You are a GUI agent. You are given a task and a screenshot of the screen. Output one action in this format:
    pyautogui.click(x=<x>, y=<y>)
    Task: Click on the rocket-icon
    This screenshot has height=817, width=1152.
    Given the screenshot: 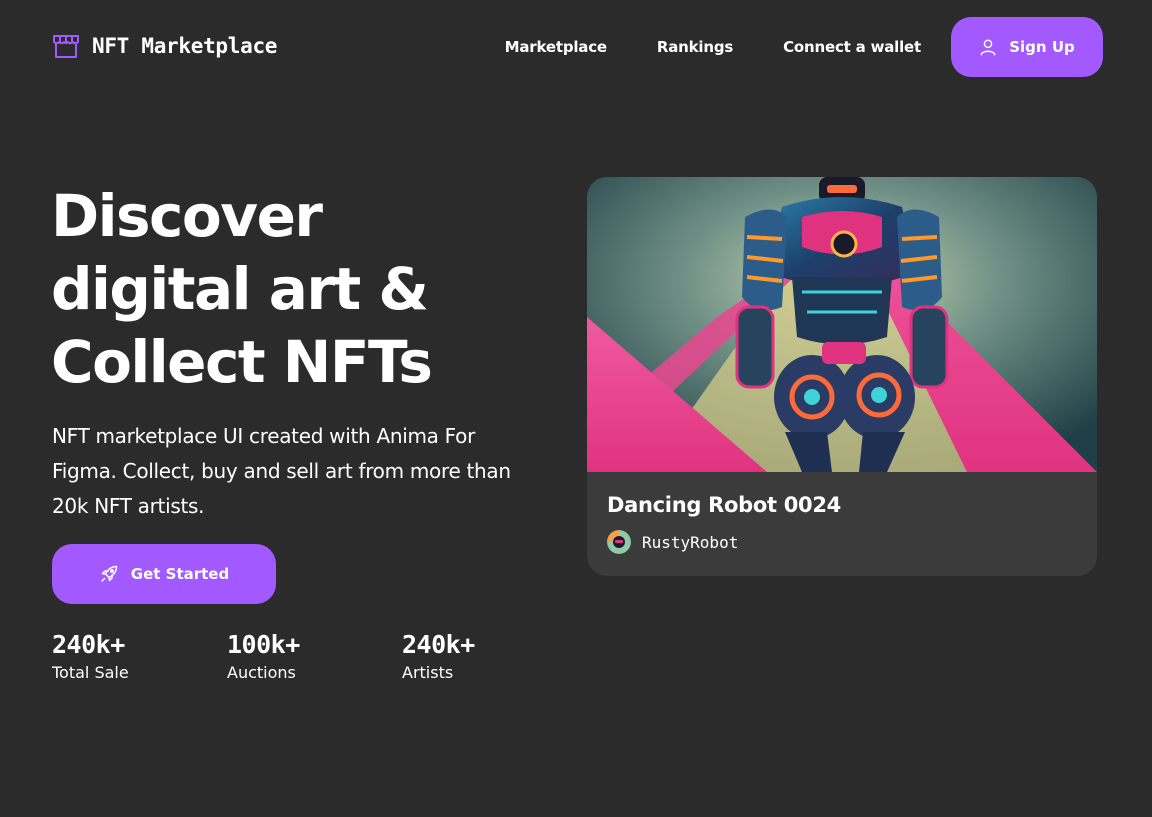 What is the action you would take?
    pyautogui.click(x=109, y=573)
    